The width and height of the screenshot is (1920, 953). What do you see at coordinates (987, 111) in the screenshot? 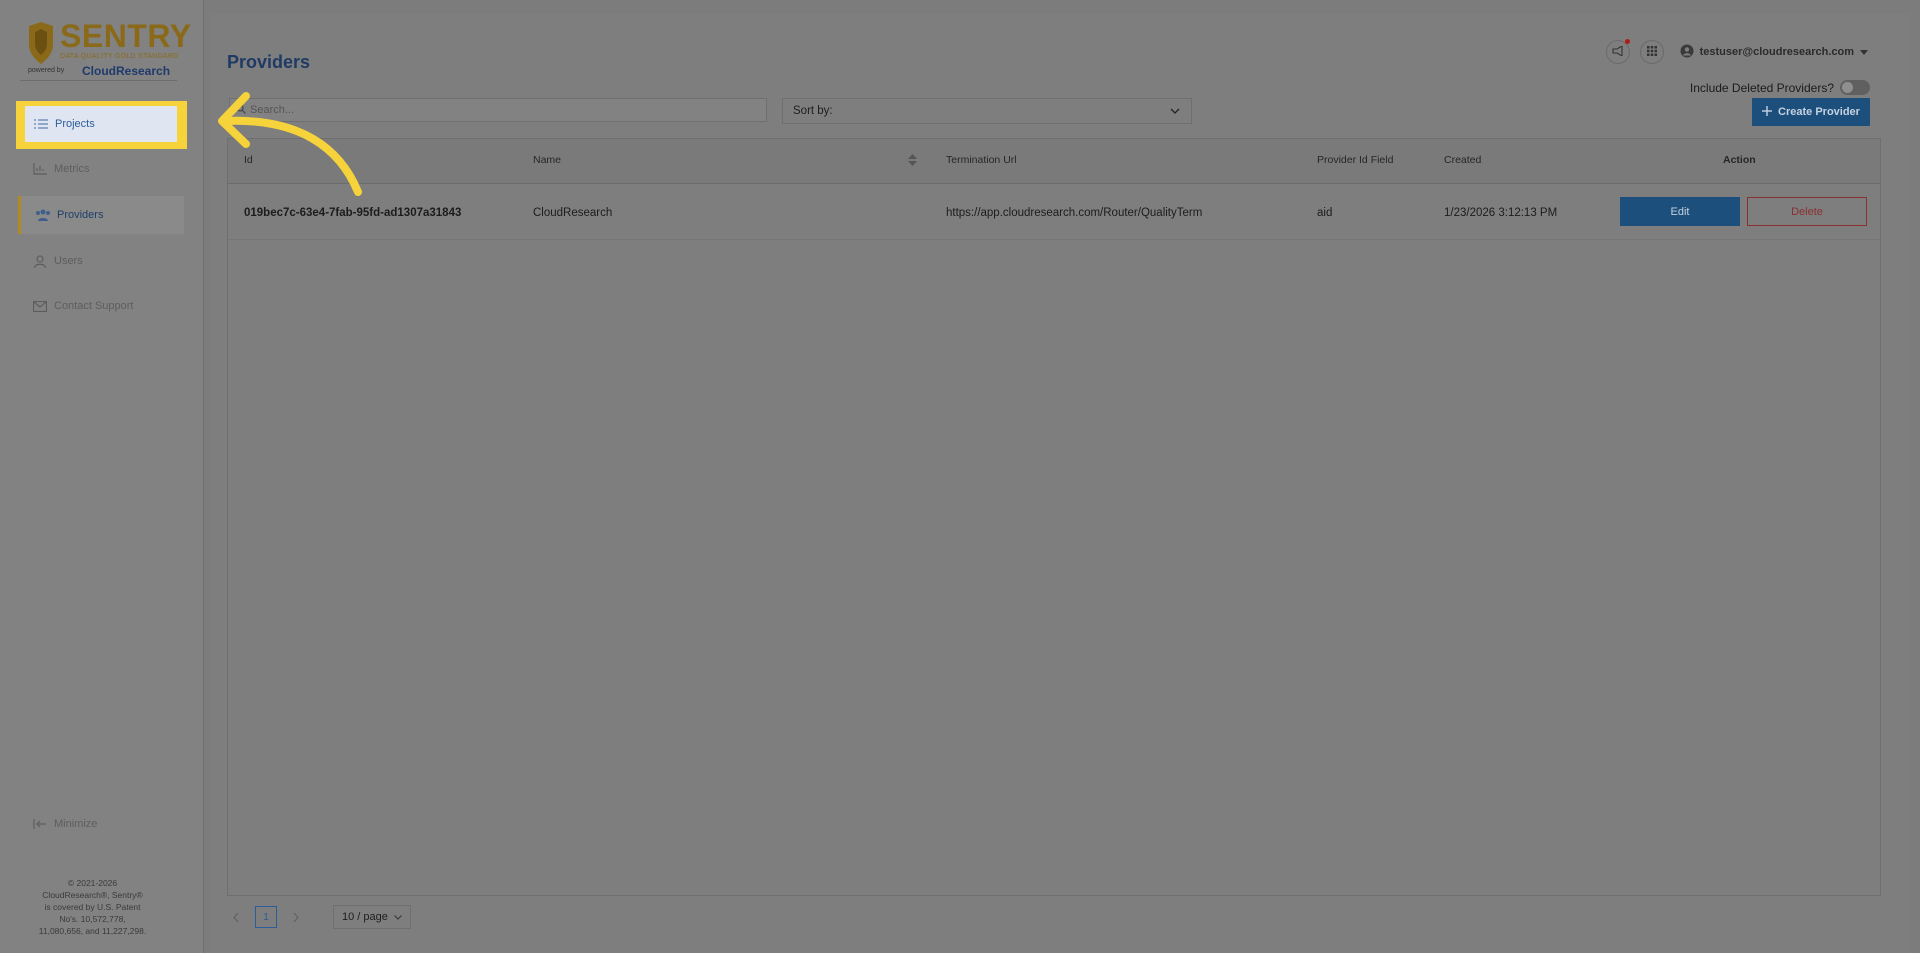
I see `sort-by-select: Sort by:` at bounding box center [987, 111].